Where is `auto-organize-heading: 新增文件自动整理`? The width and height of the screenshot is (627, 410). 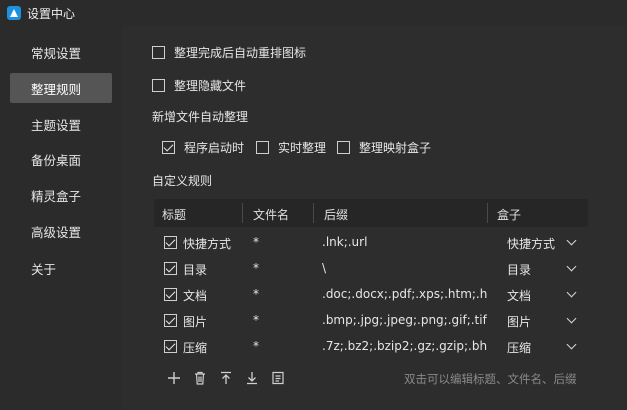
auto-organize-heading: 新增文件自动整理 is located at coordinates (200, 117).